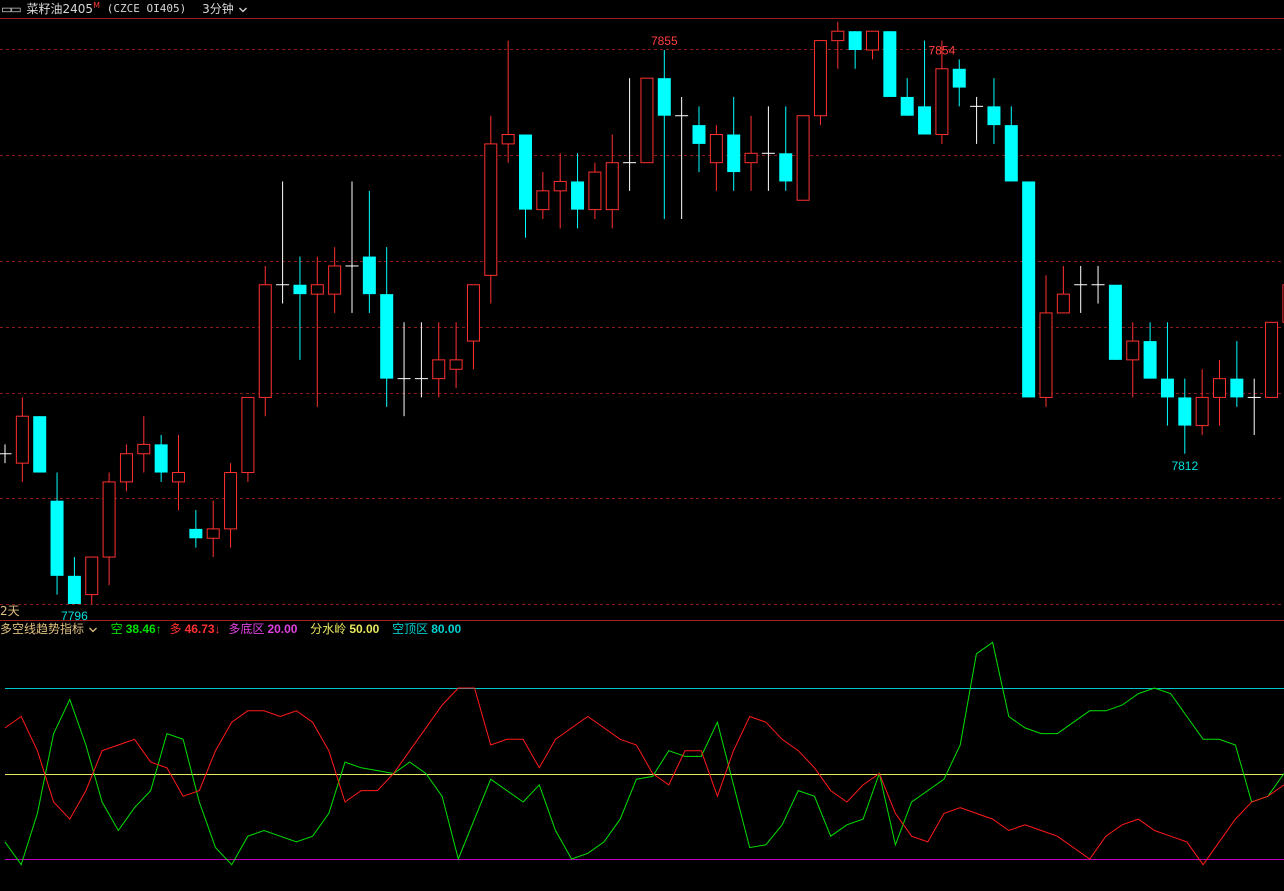  I want to click on kong-value: 38.46↑, so click(143, 629).